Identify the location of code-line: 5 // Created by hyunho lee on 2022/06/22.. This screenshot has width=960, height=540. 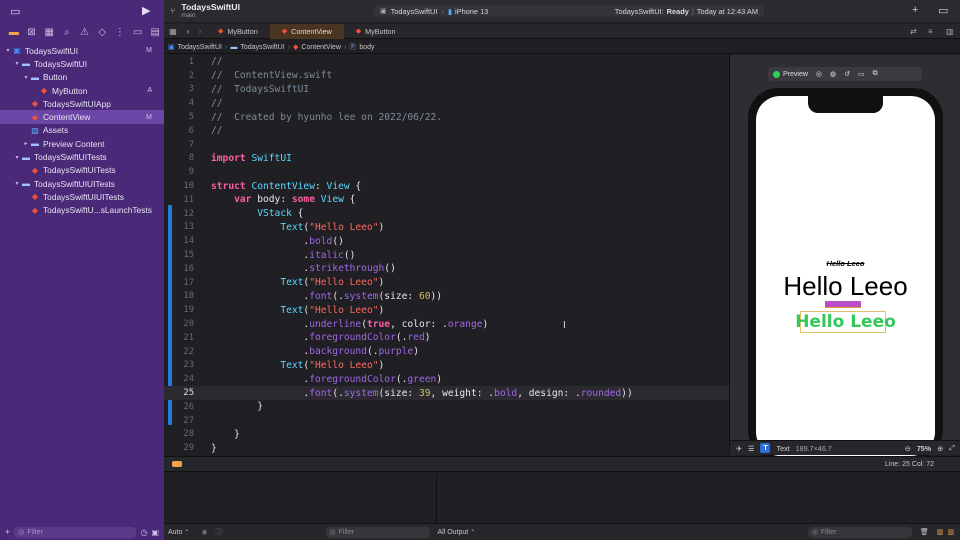
(446, 117).